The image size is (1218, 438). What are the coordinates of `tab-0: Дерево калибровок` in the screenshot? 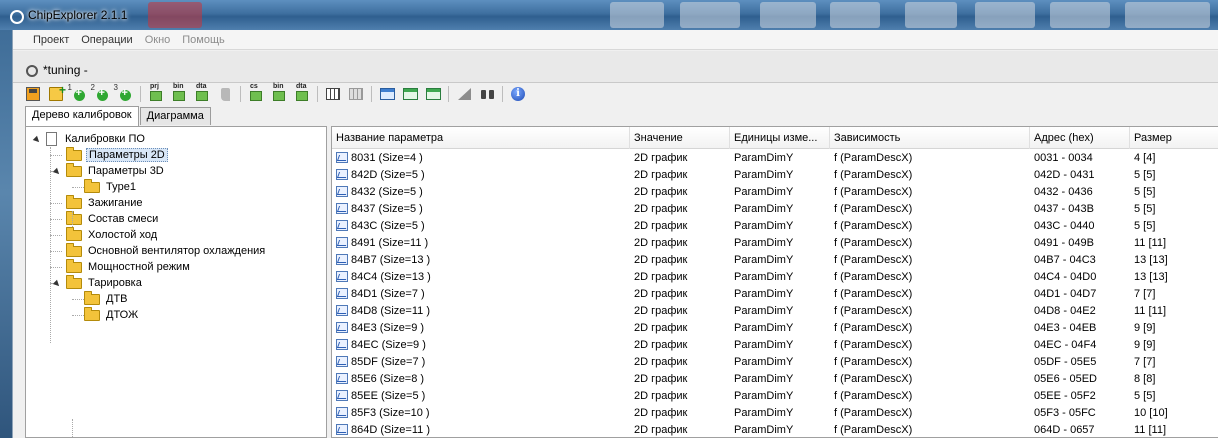 It's located at (82, 116).